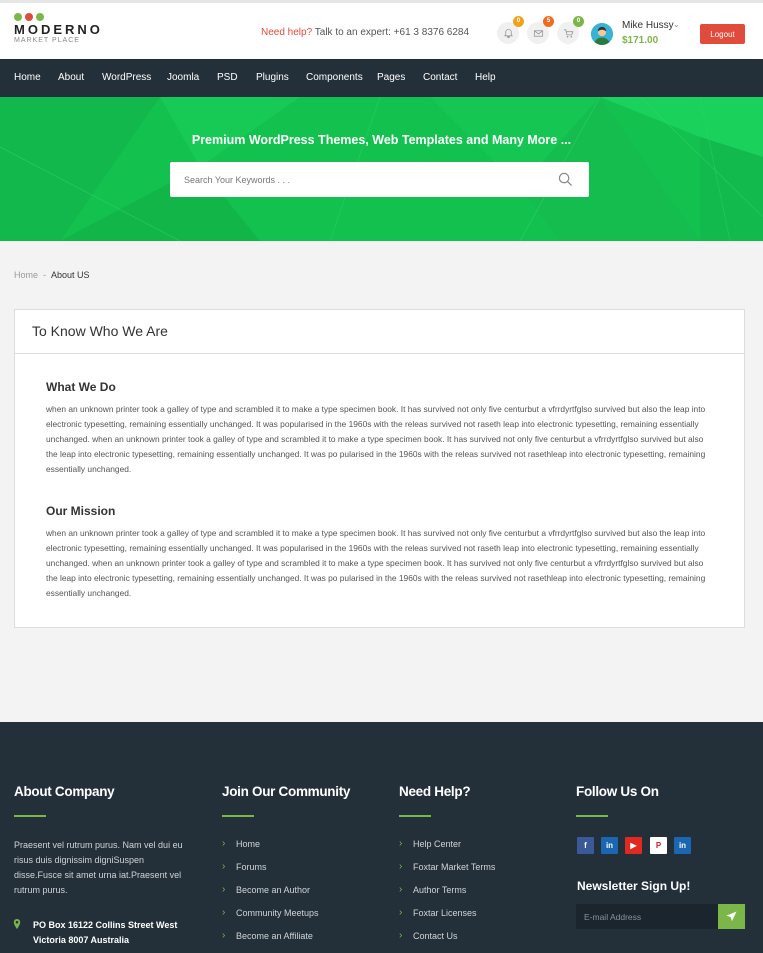 This screenshot has width=763, height=953. What do you see at coordinates (568, 33) in the screenshot?
I see `cart-icon` at bounding box center [568, 33].